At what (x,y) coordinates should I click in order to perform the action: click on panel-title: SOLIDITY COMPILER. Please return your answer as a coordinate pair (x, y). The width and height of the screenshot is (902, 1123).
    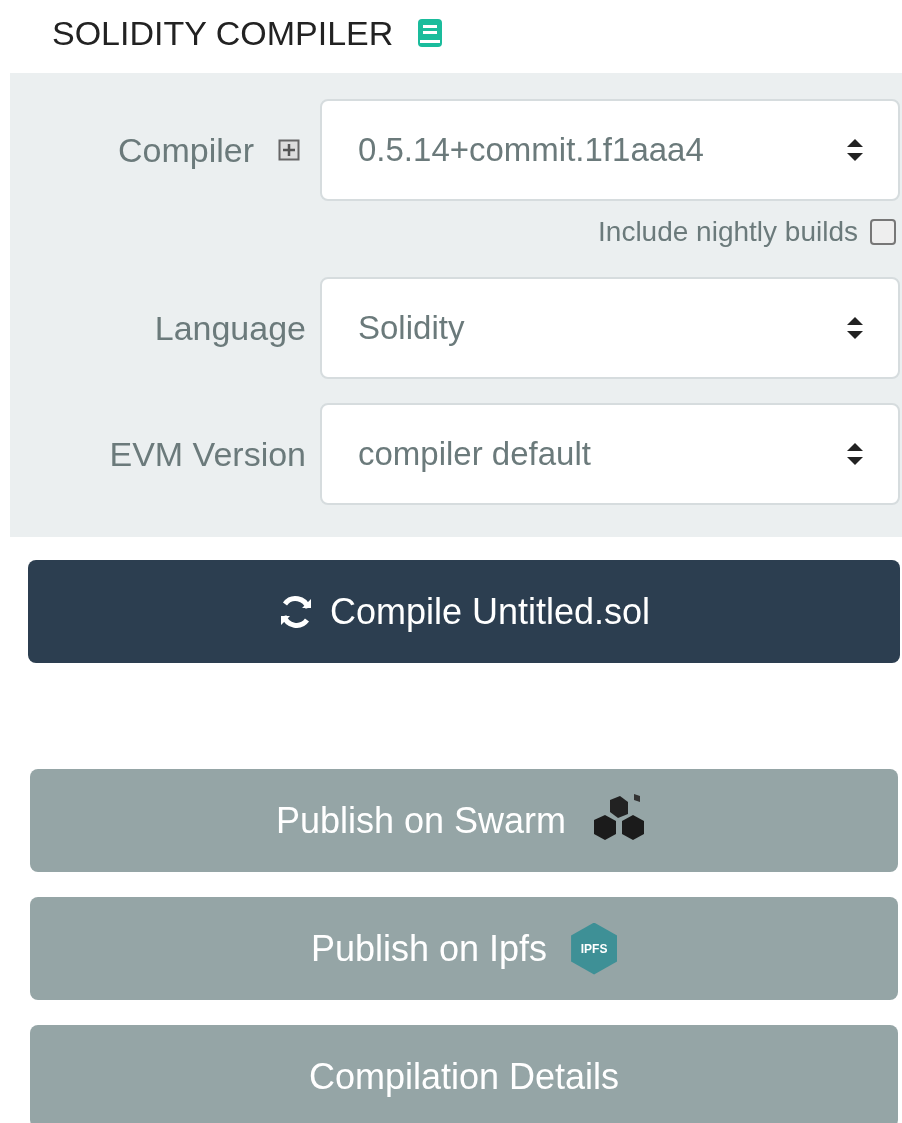
    Looking at the image, I should click on (223, 33).